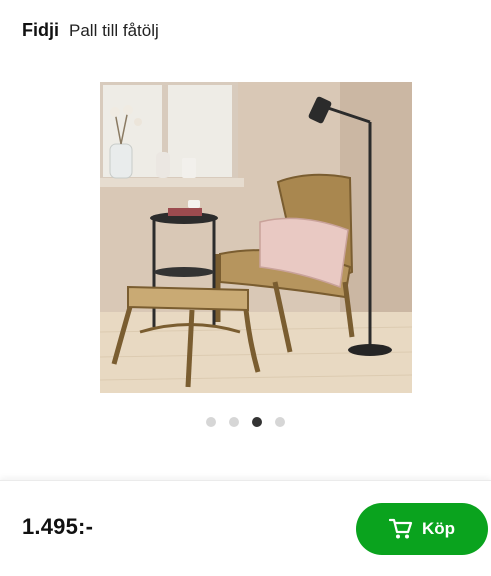 The image size is (491, 576). What do you see at coordinates (114, 30) in the screenshot?
I see `product-subtitle: Pall till fåtölj` at bounding box center [114, 30].